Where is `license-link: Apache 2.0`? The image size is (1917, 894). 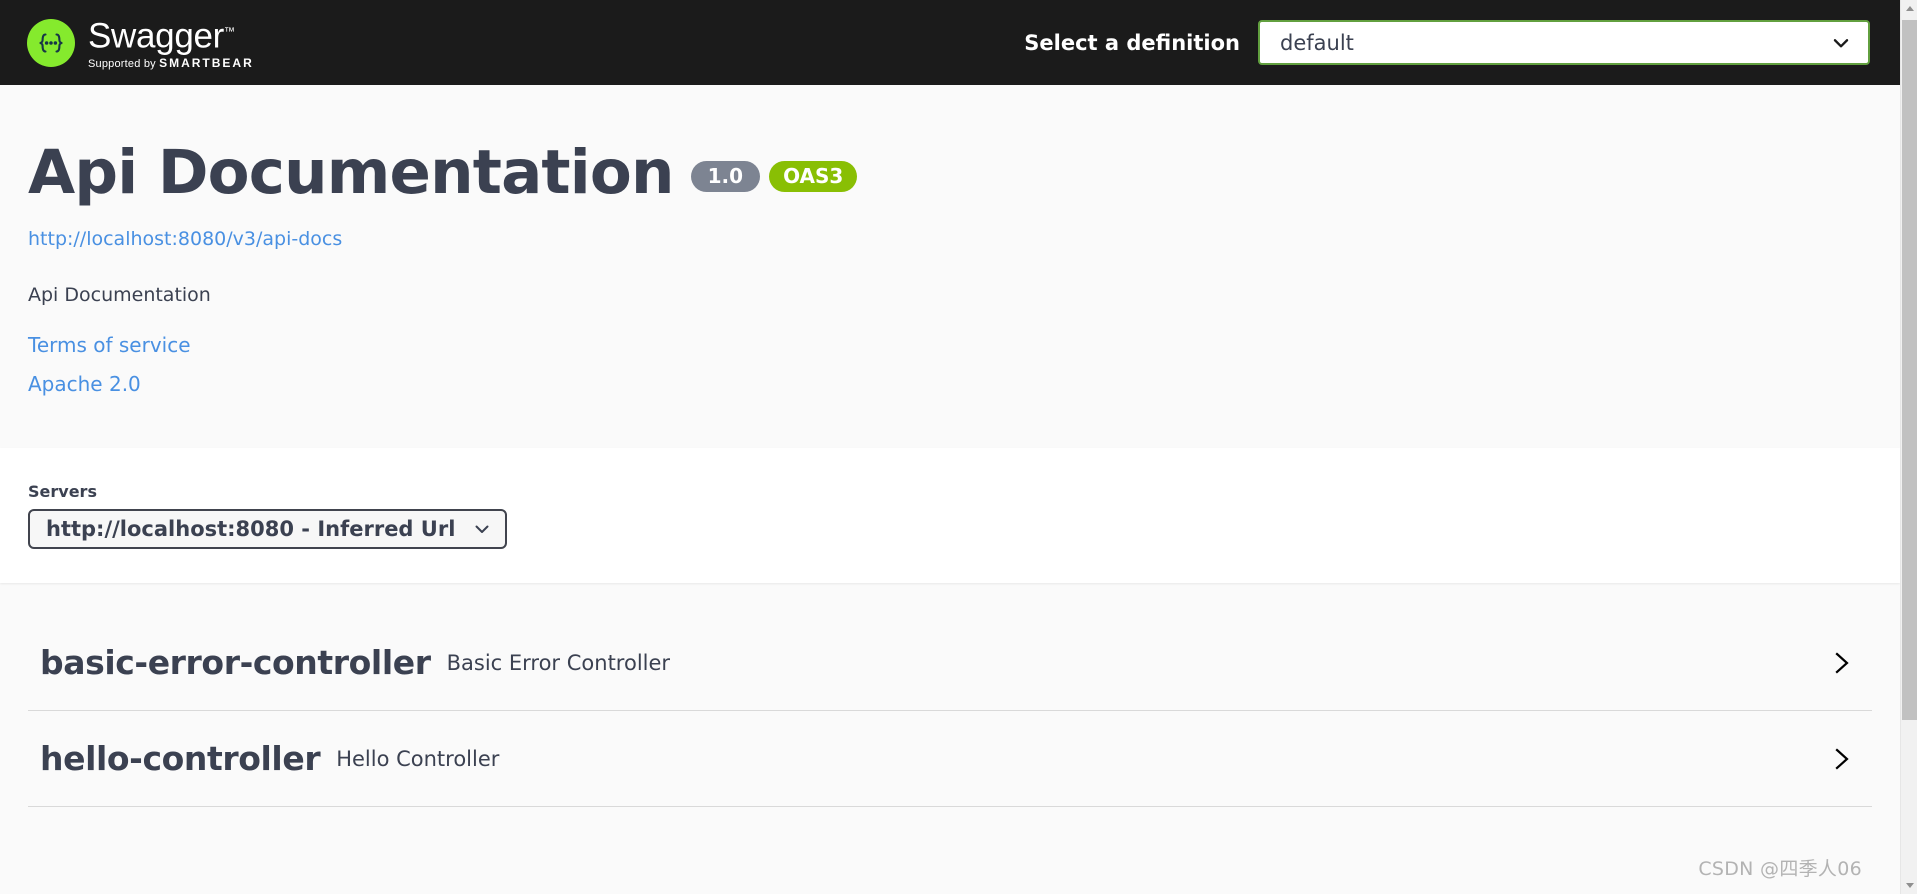 license-link: Apache 2.0 is located at coordinates (950, 384).